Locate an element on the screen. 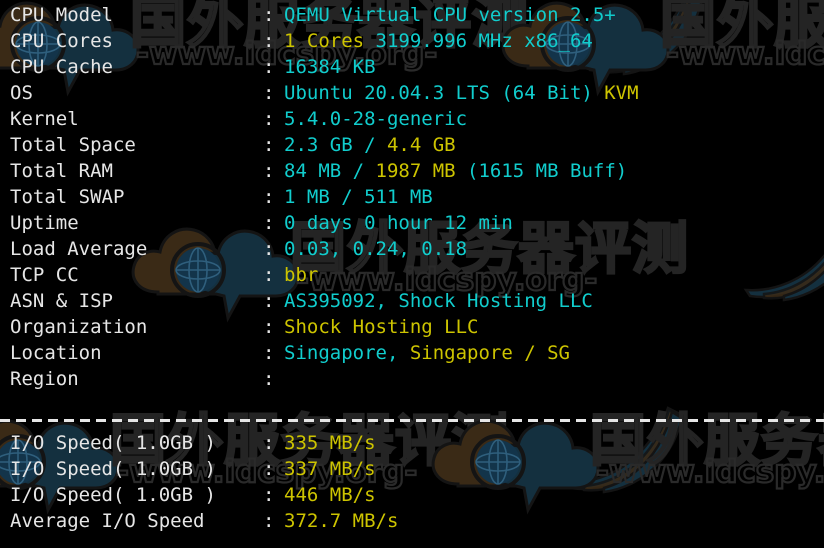  info-row: Region: is located at coordinates (412, 379).